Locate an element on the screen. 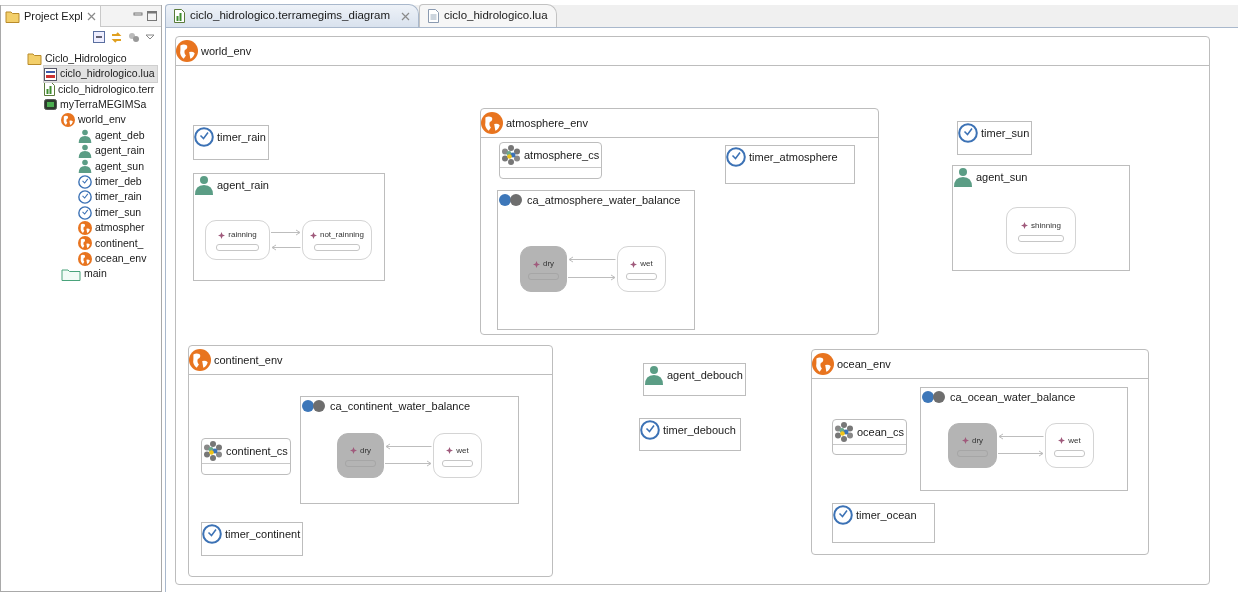 This screenshot has height=592, width=1238. tree-item: ocean_env is located at coordinates (113, 259).